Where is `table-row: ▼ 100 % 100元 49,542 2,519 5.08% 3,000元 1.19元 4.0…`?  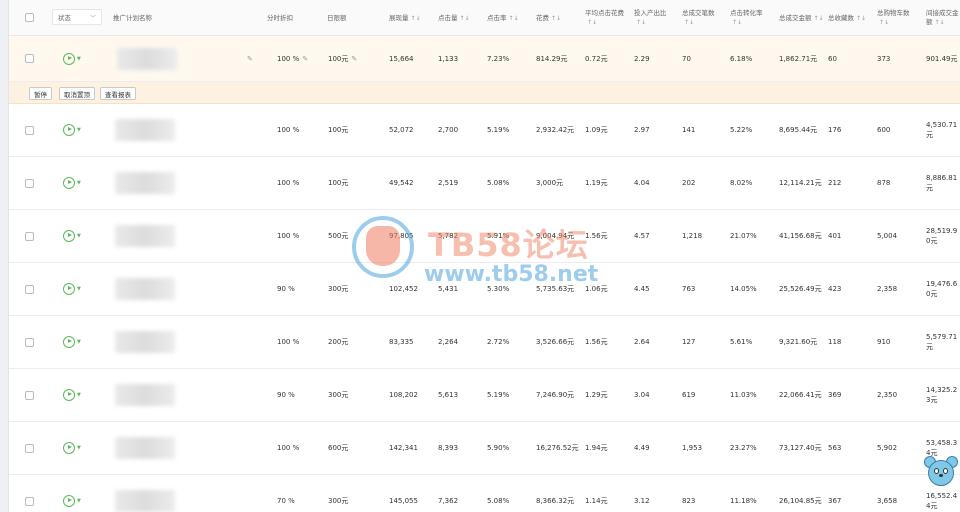 table-row: ▼ 100 % 100元 49,542 2,519 5.08% 3,000元 1.19元 4.0… is located at coordinates (484, 183).